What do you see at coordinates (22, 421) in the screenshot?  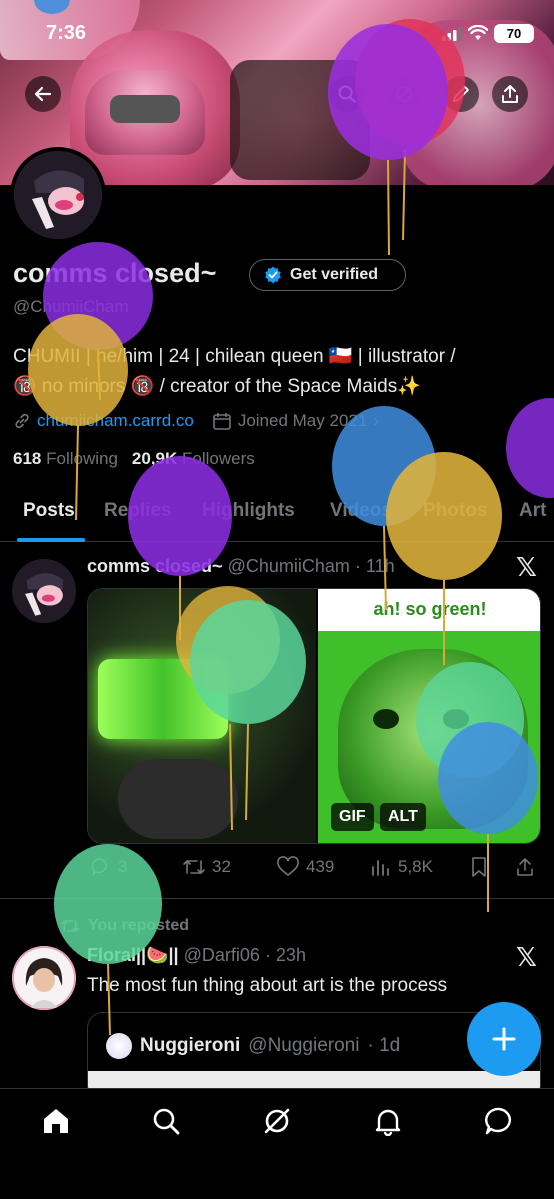 I see `link-icon` at bounding box center [22, 421].